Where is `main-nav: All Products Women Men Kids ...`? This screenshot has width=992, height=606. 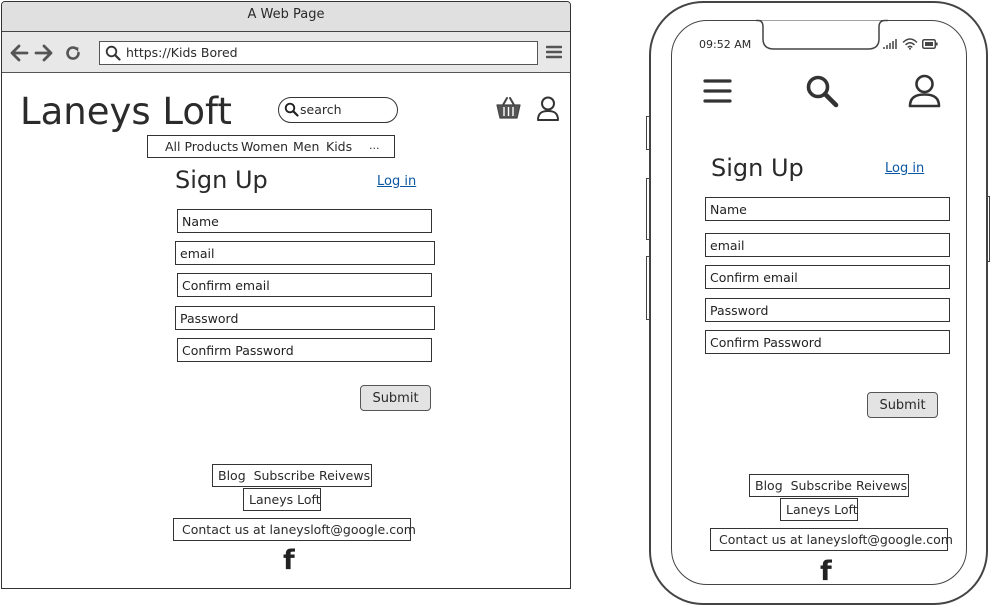
main-nav: All Products Women Men Kids ... is located at coordinates (271, 146).